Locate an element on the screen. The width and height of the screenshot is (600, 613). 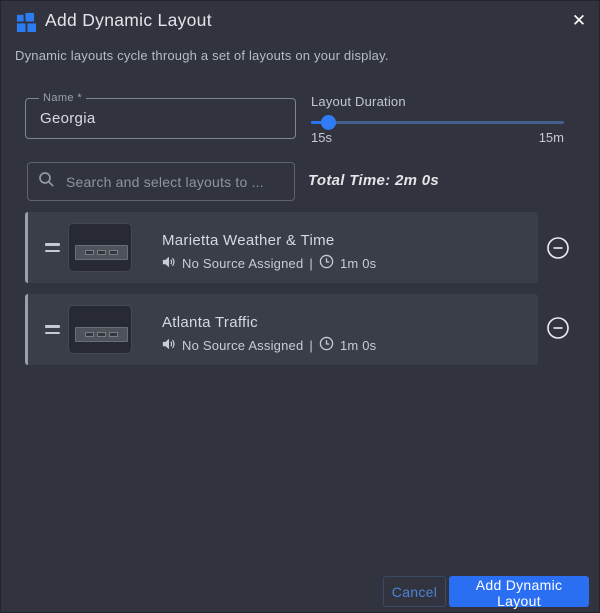
cancel-button: Cancel is located at coordinates (414, 591).